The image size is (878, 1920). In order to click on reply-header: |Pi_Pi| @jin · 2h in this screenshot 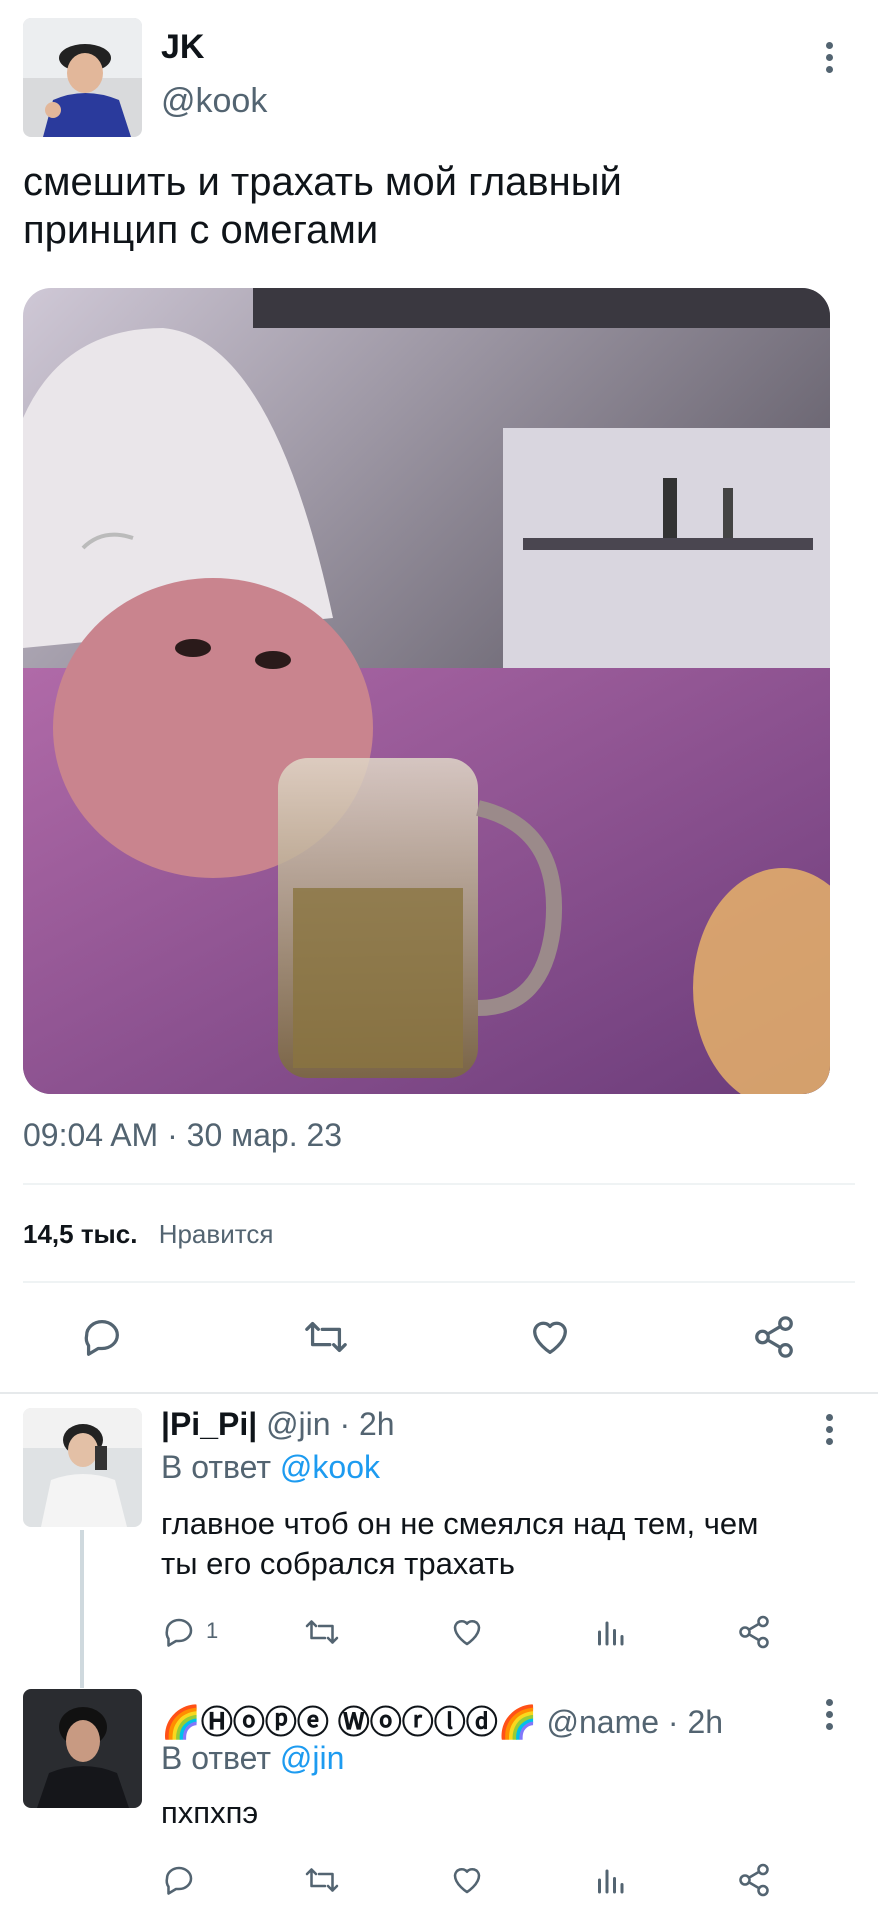, I will do `click(278, 1424)`.